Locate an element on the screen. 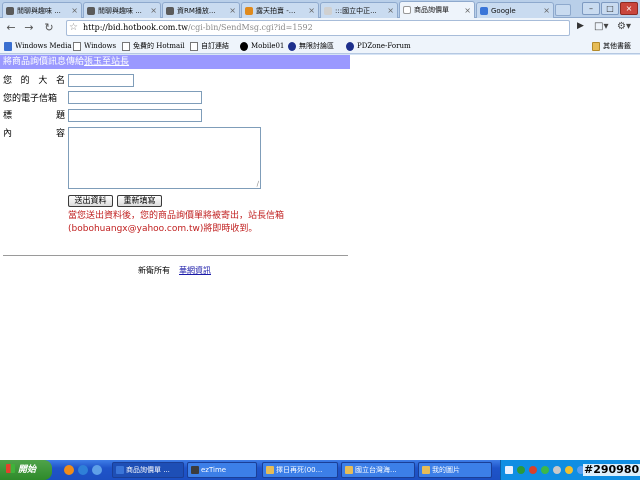 This screenshot has width=640, height=480. label-char: 題 is located at coordinates (60, 116).